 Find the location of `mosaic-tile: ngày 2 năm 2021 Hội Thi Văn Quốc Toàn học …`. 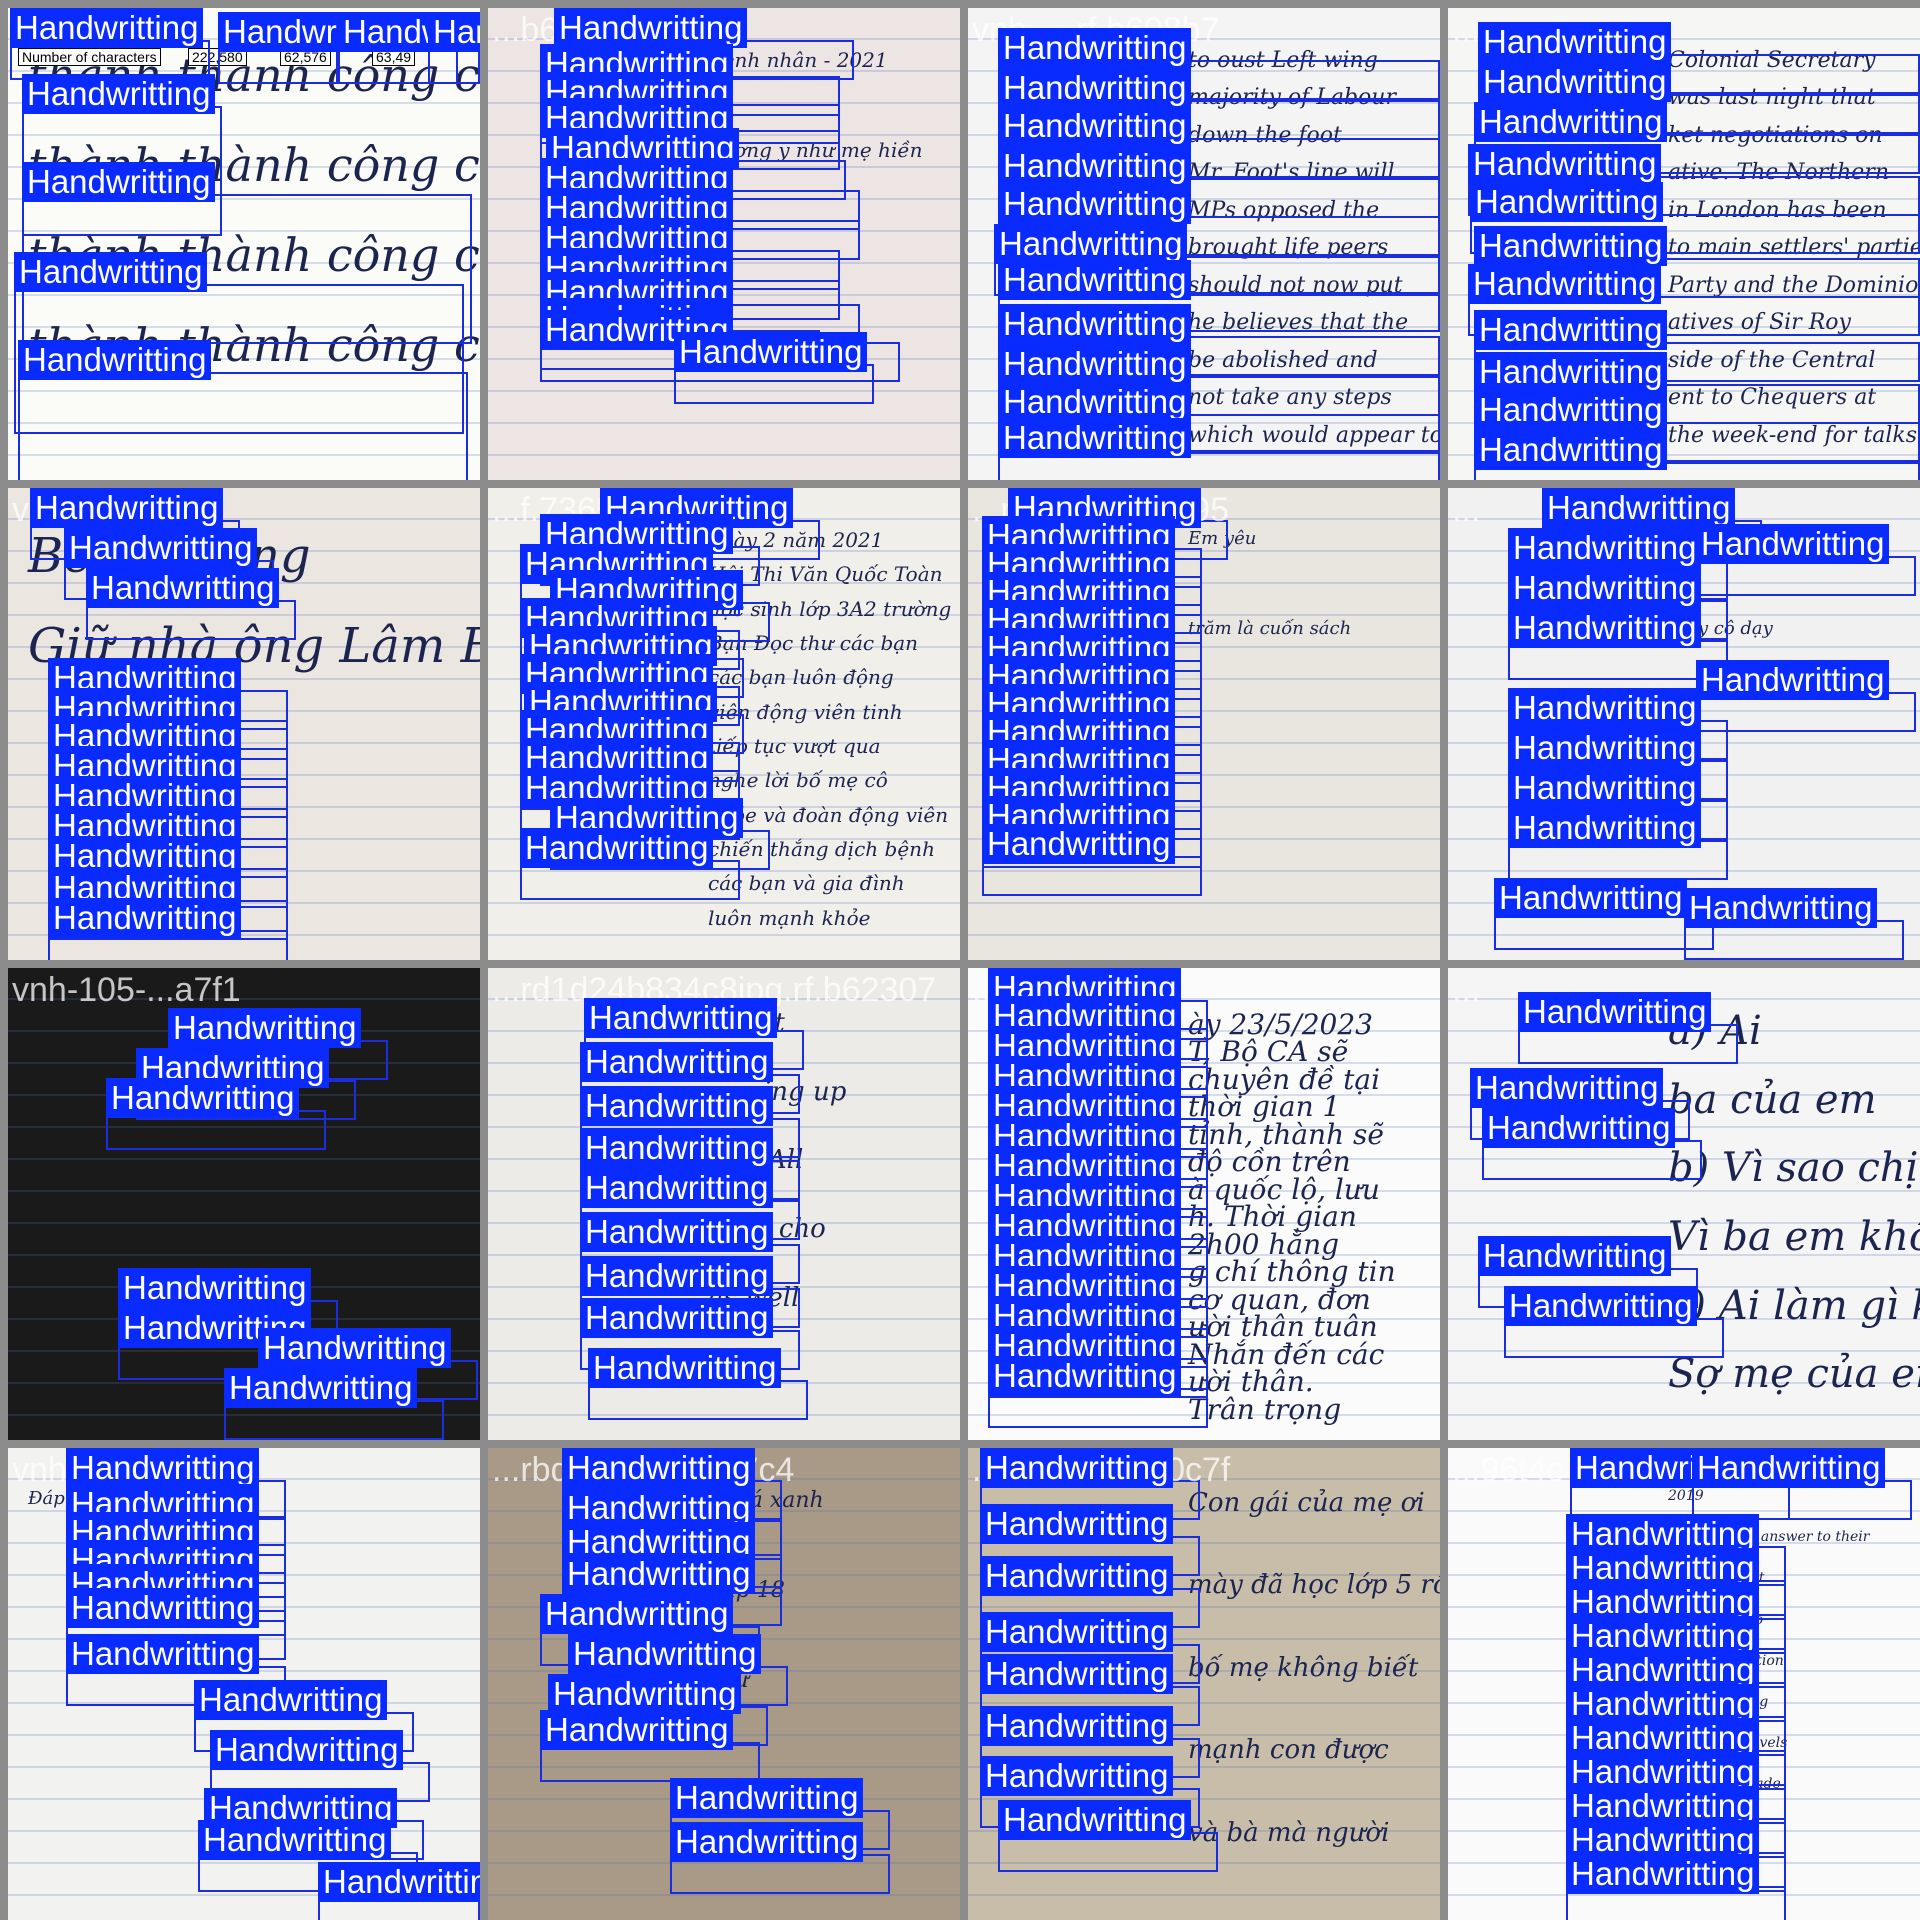

mosaic-tile: ngày 2 năm 2021 Hội Thi Văn Quốc Toàn học … is located at coordinates (724, 724).